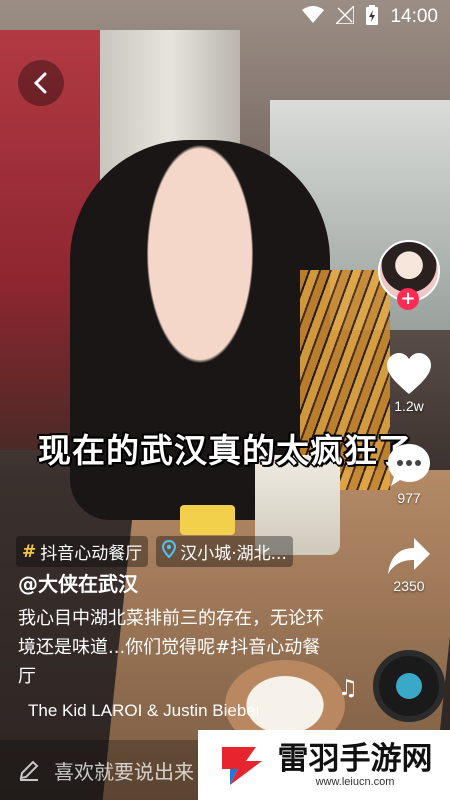  I want to click on music-note-icon: ♫, so click(348, 688).